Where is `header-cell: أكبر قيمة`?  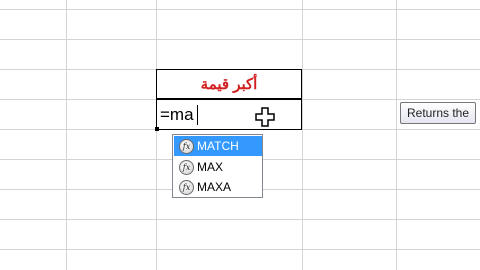
header-cell: أكبر قيمة is located at coordinates (229, 84).